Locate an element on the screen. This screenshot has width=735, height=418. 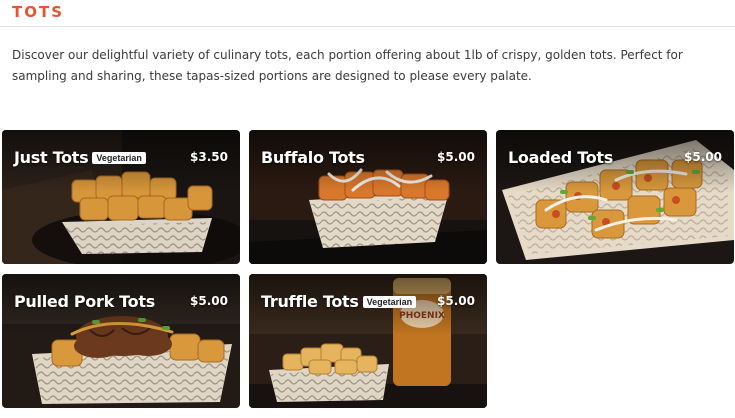
menu-card-truffle-tots: PHOENIX Truffle TotsVegetarian $5.00 is located at coordinates (368, 341).